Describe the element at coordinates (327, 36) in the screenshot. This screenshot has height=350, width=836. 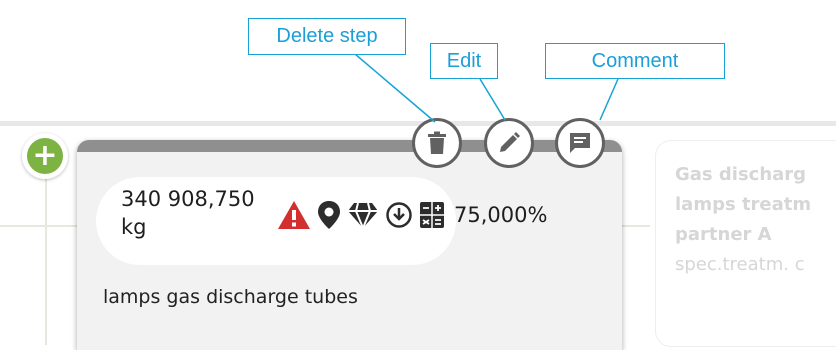
I see `delete-step-callout: Delete step` at that location.